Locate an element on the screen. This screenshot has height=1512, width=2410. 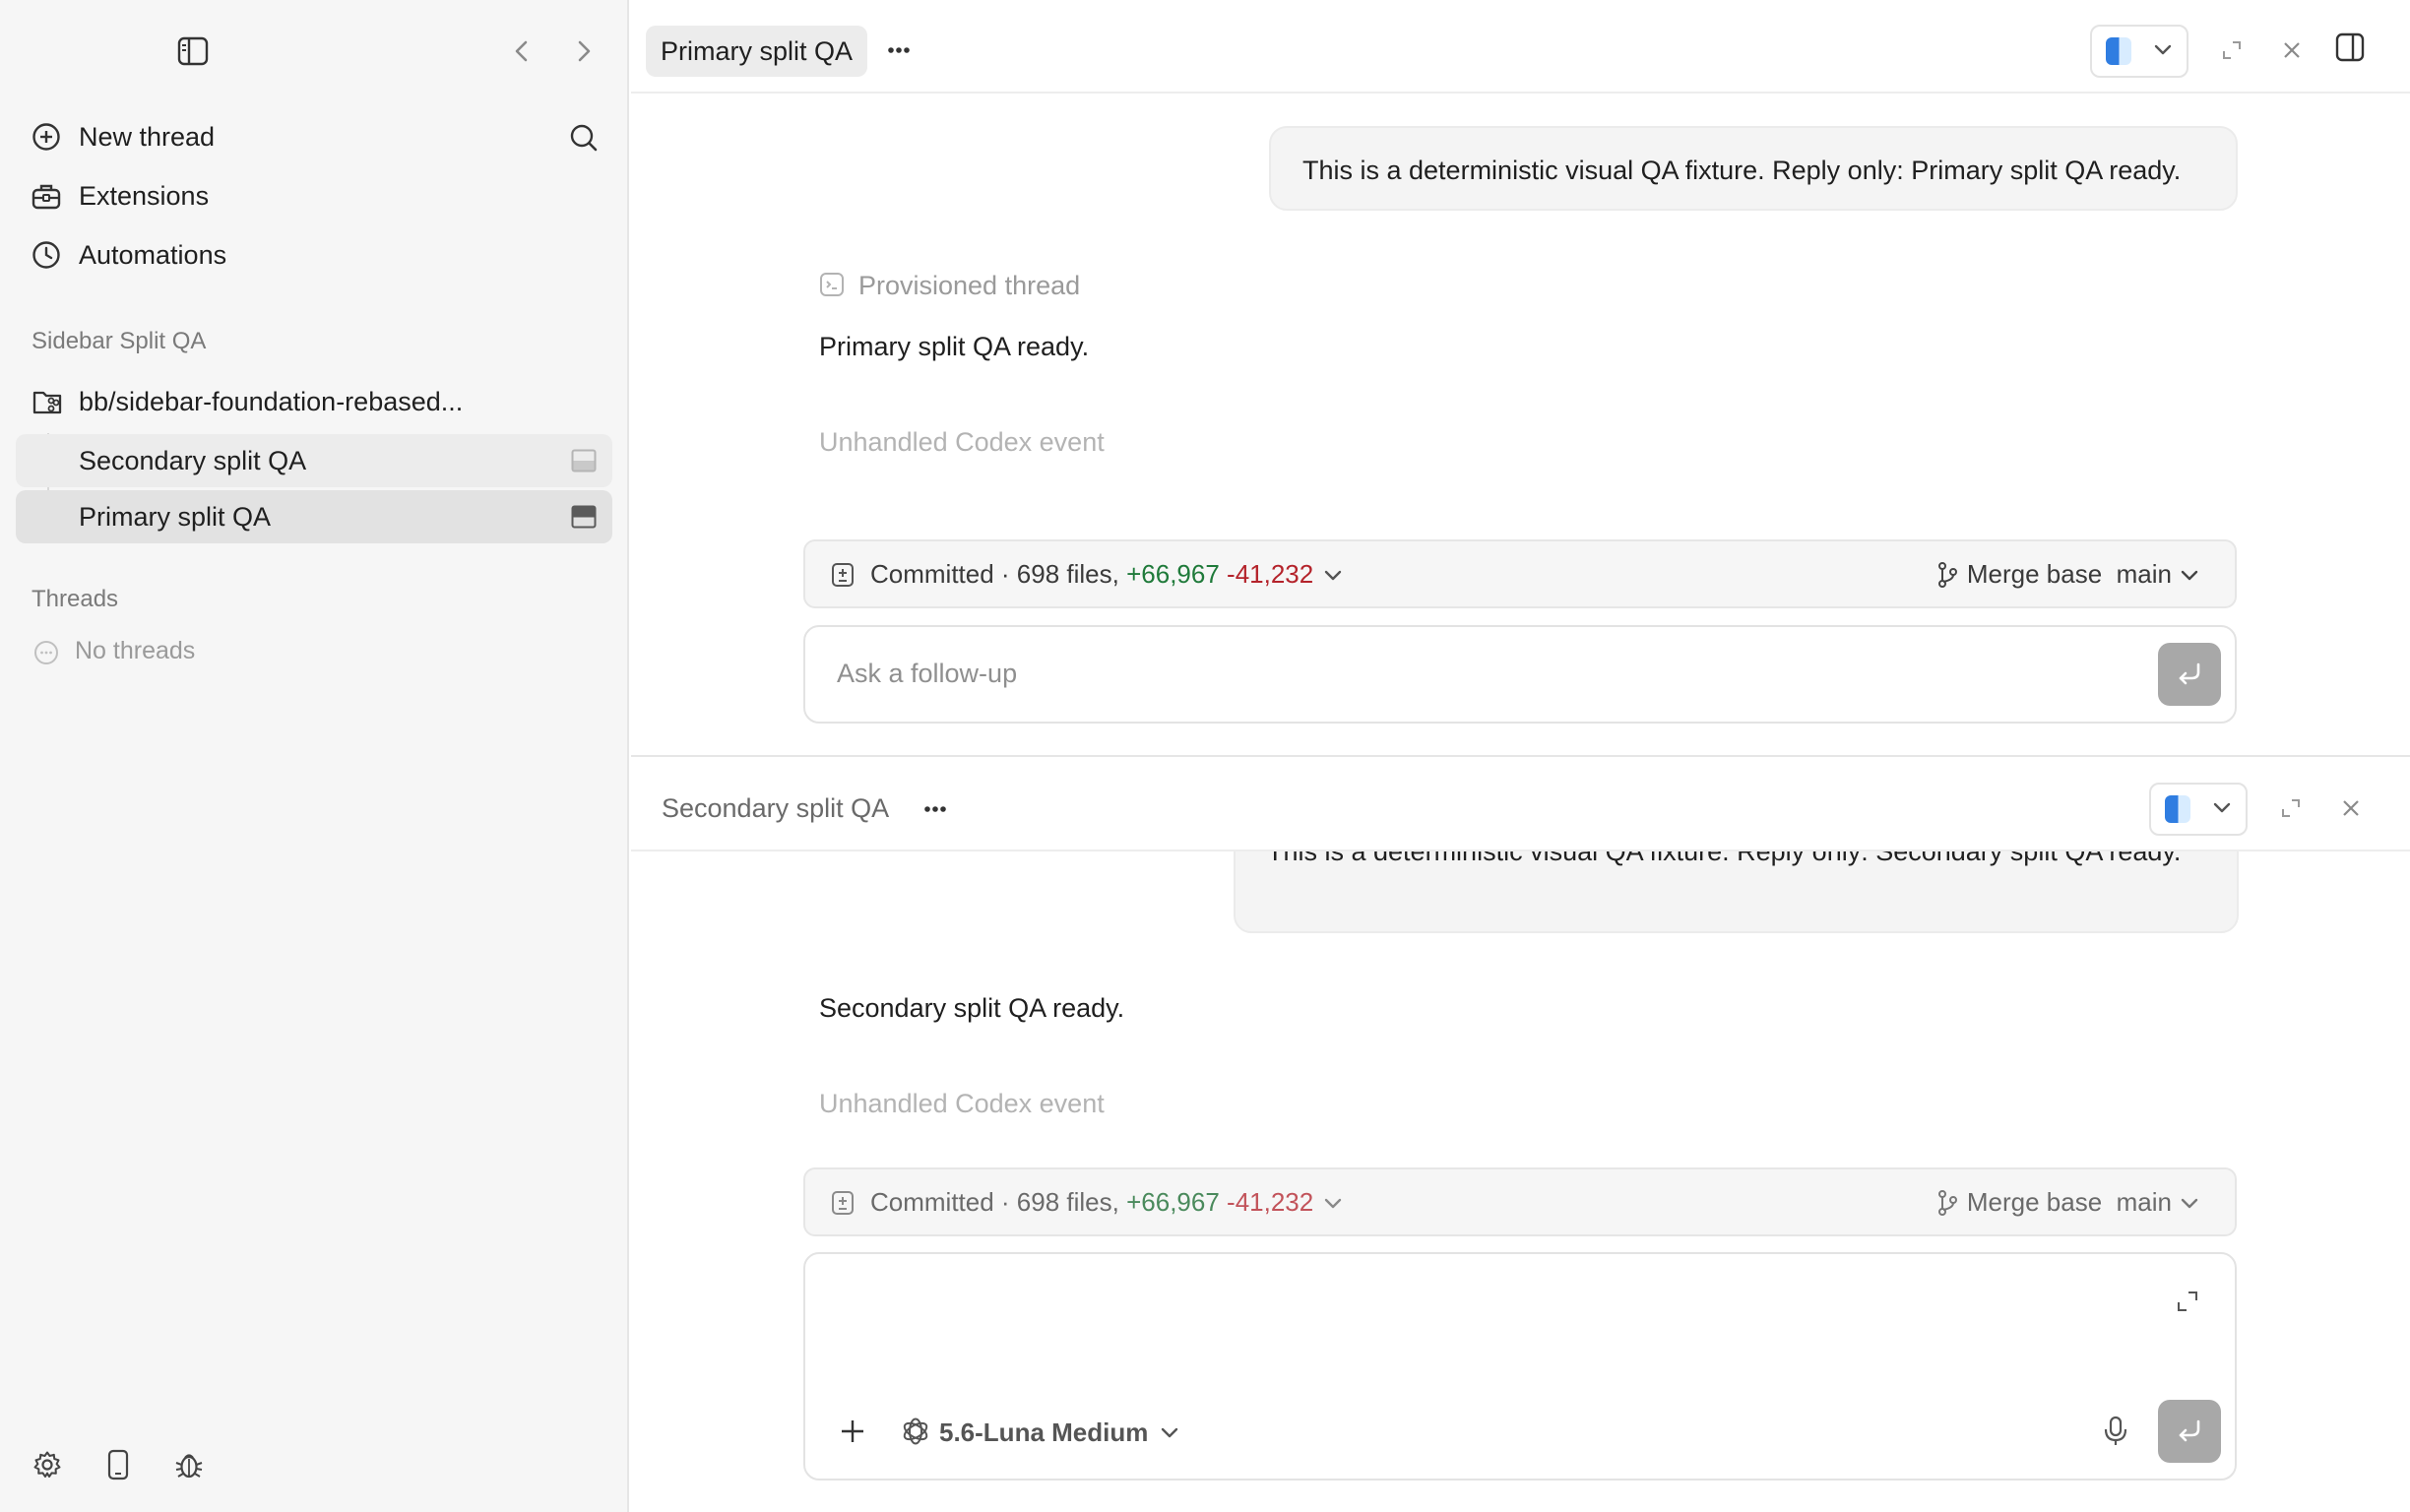
openai-icon is located at coordinates (915, 1431).